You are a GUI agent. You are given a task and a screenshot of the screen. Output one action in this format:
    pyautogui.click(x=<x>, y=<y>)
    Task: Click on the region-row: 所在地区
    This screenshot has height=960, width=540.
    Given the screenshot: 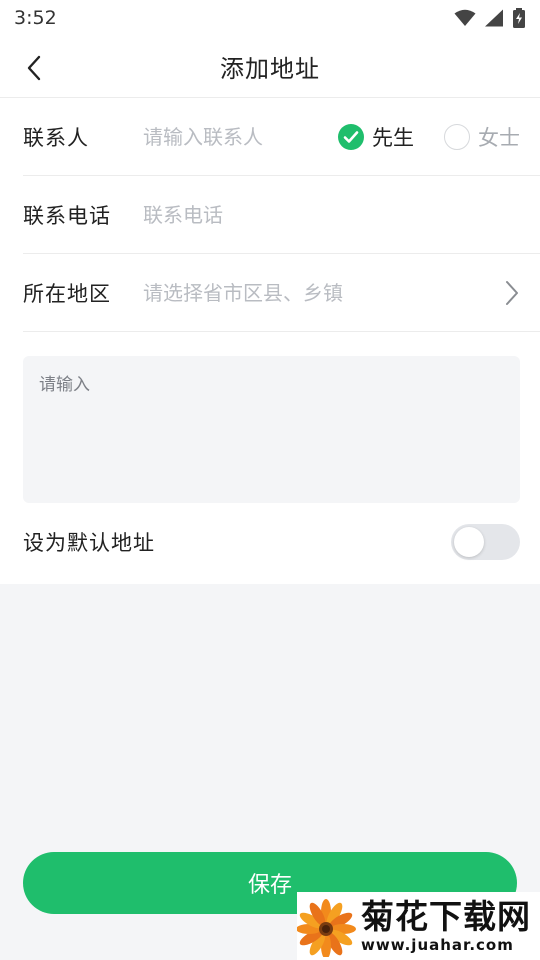 What is the action you would take?
    pyautogui.click(x=270, y=293)
    